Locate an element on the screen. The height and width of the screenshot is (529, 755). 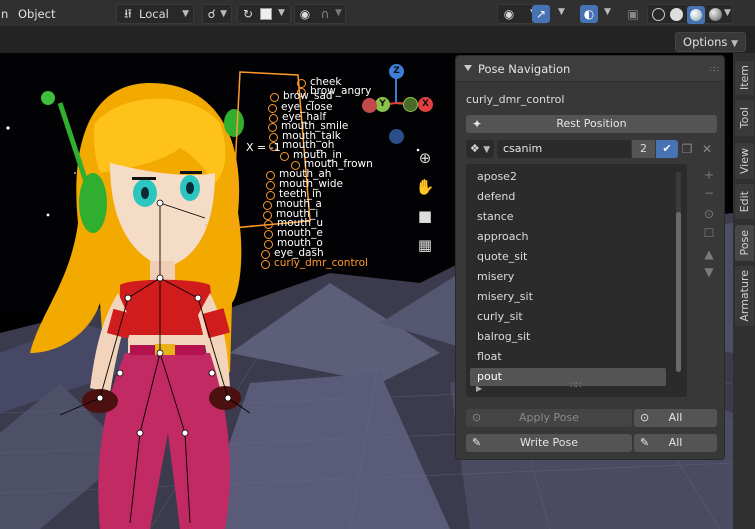
pivot-point-dropdown: ☌ ▼ is located at coordinates (217, 14).